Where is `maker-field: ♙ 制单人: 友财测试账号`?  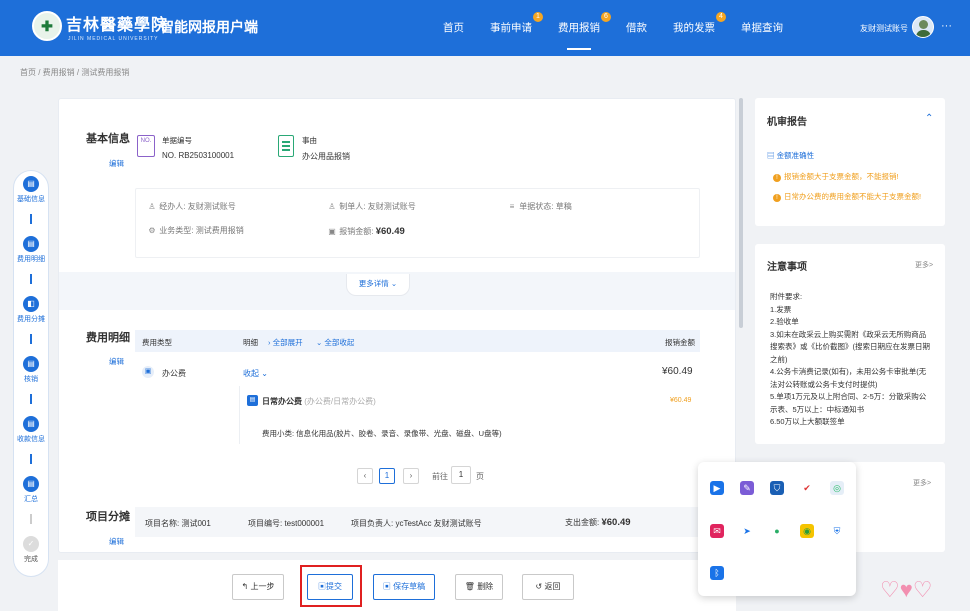 maker-field: ♙ 制单人: 友财测试账号 is located at coordinates (372, 206).